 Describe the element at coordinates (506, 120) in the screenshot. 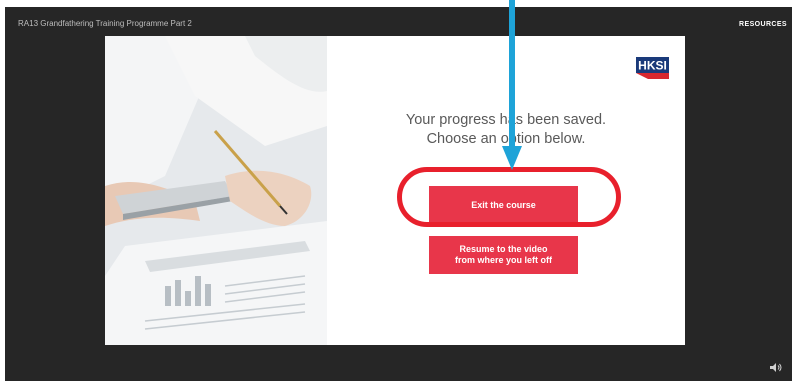

I see `progress-message-line1: Your progress has been saved.` at that location.